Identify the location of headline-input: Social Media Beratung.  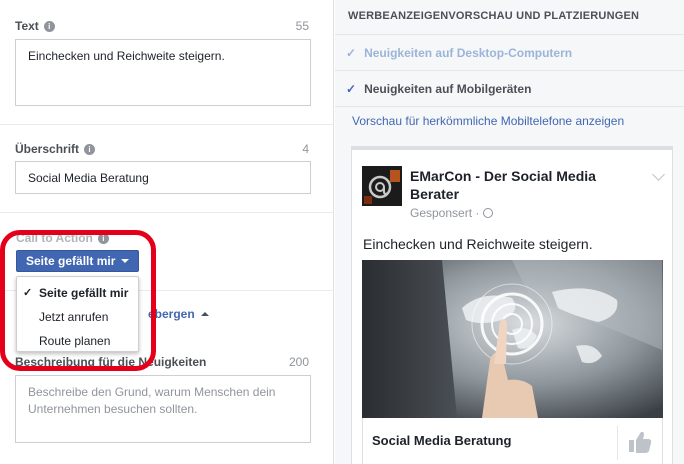
(163, 177).